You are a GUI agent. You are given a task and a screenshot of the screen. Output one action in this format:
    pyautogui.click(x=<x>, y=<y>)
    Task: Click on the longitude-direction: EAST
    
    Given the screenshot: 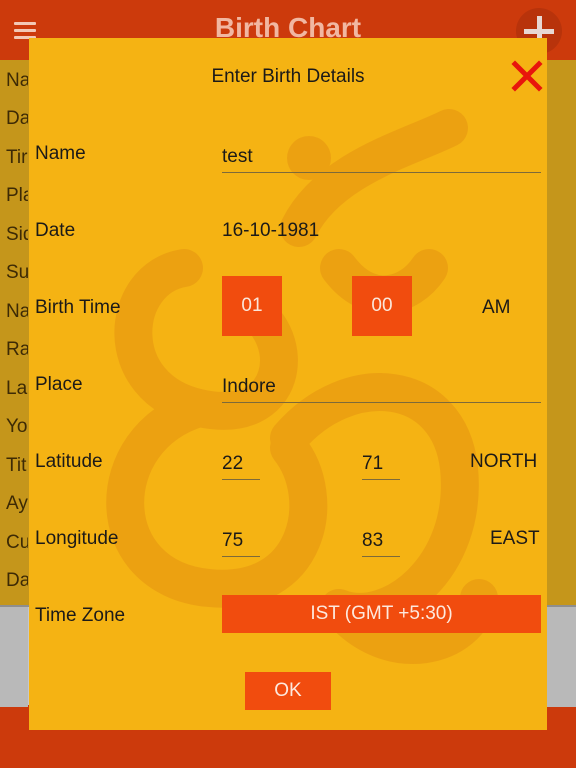 What is the action you would take?
    pyautogui.click(x=515, y=539)
    